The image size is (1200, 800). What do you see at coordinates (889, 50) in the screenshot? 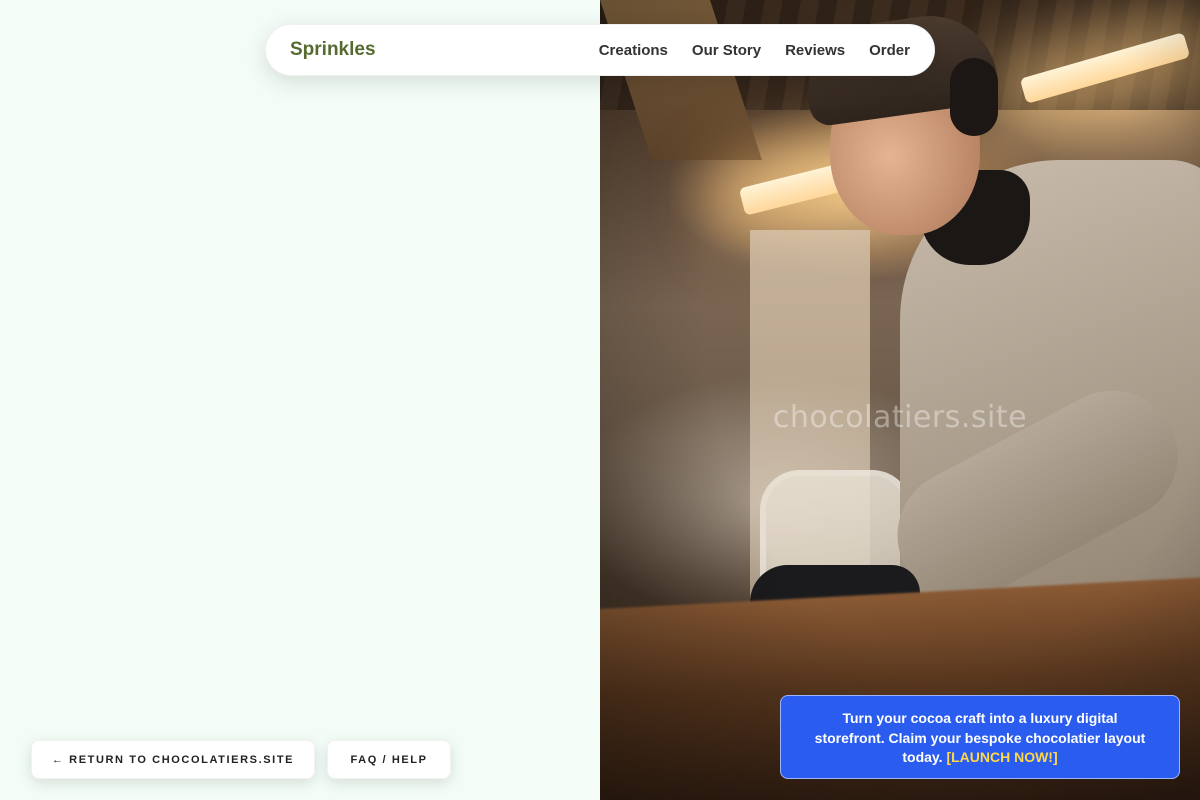
I see `nav-link-order: Order` at bounding box center [889, 50].